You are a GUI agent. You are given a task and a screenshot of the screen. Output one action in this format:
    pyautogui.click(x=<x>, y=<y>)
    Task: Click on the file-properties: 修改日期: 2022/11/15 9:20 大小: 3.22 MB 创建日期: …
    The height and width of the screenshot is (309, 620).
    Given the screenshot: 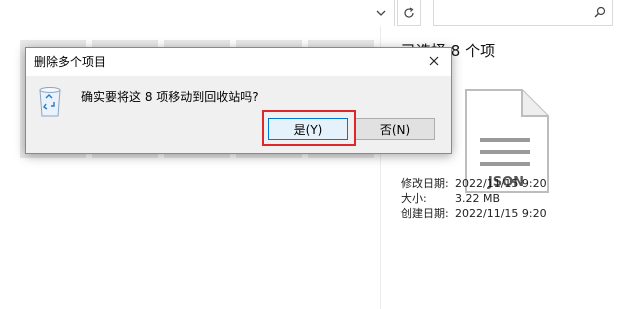 What is the action you would take?
    pyautogui.click(x=474, y=198)
    